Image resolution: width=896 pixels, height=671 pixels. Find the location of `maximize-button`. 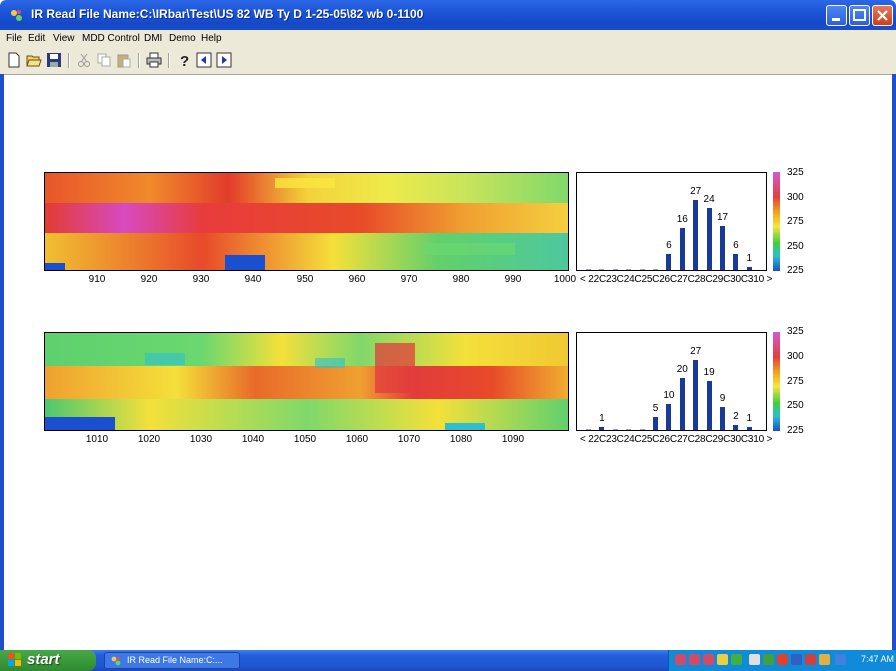

maximize-button is located at coordinates (859, 15).